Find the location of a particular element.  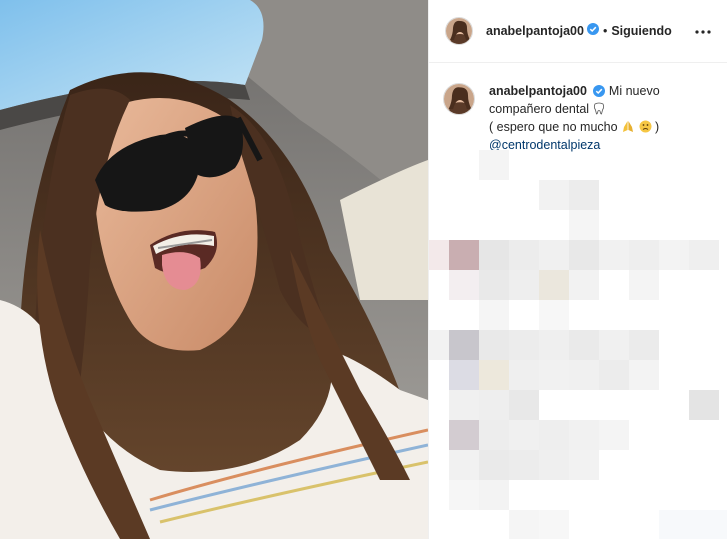

more-options-icon is located at coordinates (703, 32).